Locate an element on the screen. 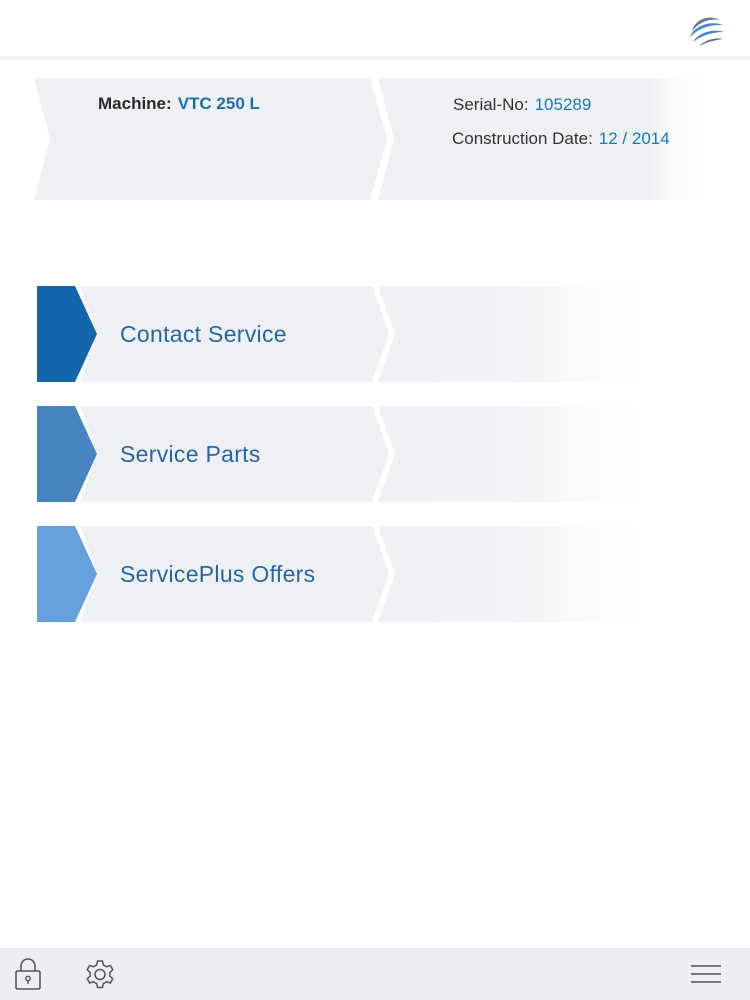 This screenshot has height=1000, width=750. construction-date-label: Construction Date: is located at coordinates (522, 138).